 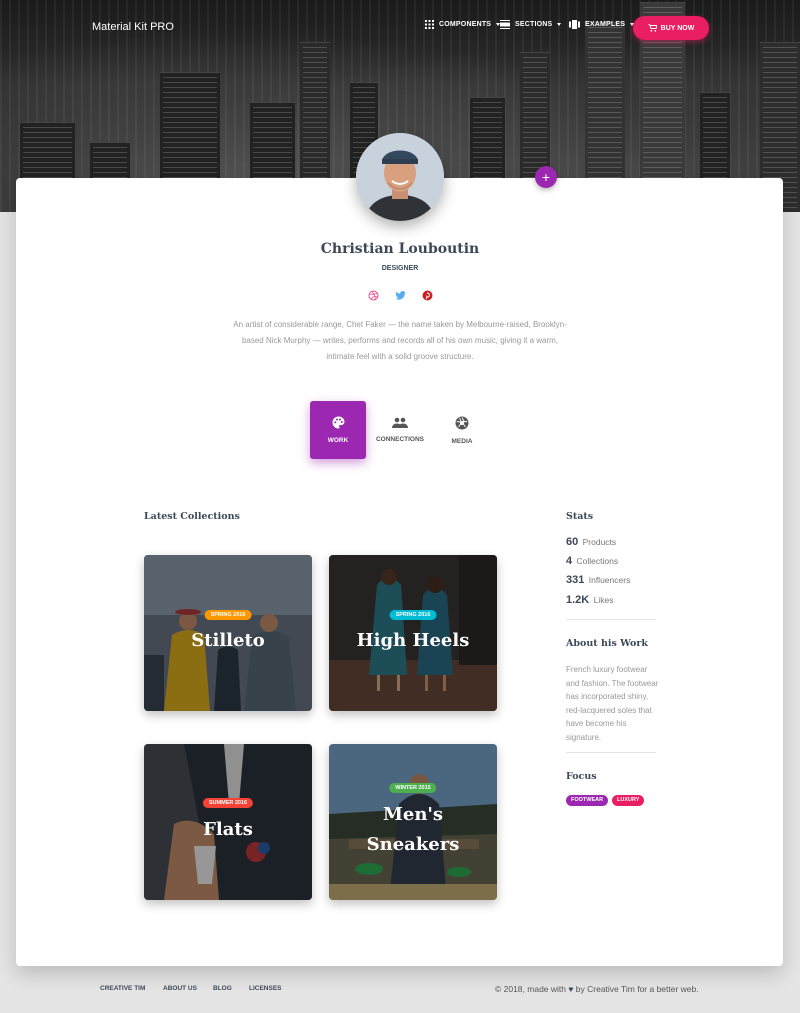 I want to click on footer-link-creative-tim: CREATIVE TIM, so click(x=122, y=988).